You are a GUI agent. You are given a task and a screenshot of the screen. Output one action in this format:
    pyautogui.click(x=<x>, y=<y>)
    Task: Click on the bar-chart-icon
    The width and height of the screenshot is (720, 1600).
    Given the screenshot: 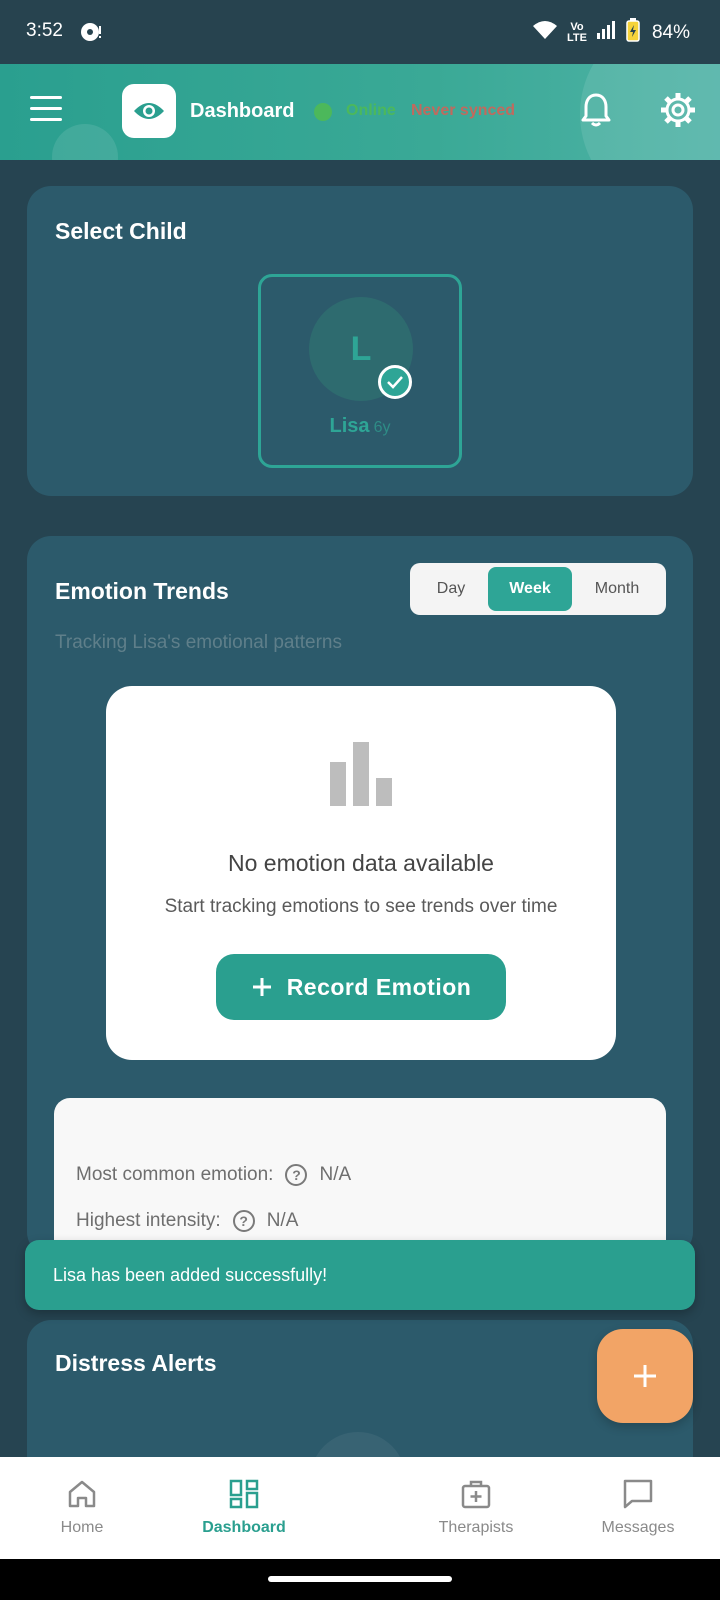 What is the action you would take?
    pyautogui.click(x=361, y=774)
    